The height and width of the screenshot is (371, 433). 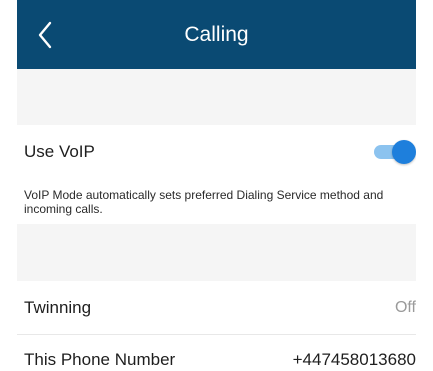 I want to click on phone-number-row: This Phone Number +447458013680, so click(x=216, y=353).